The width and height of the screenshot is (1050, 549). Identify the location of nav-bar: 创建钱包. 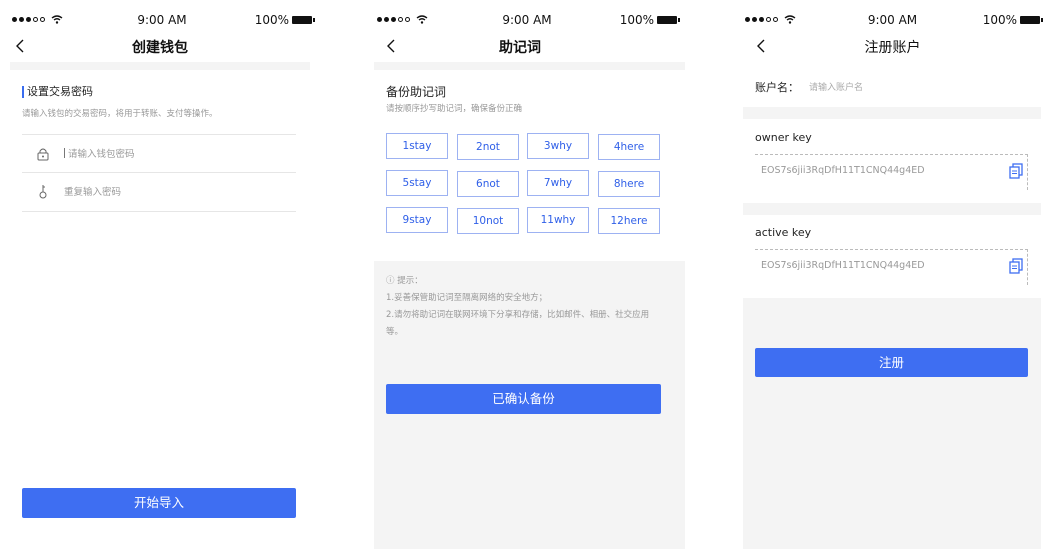
(160, 46).